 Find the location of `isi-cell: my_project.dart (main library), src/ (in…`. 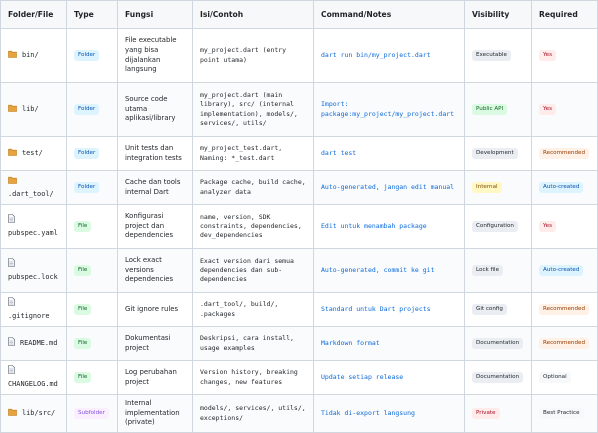

isi-cell: my_project.dart (main library), src/ (in… is located at coordinates (253, 109).